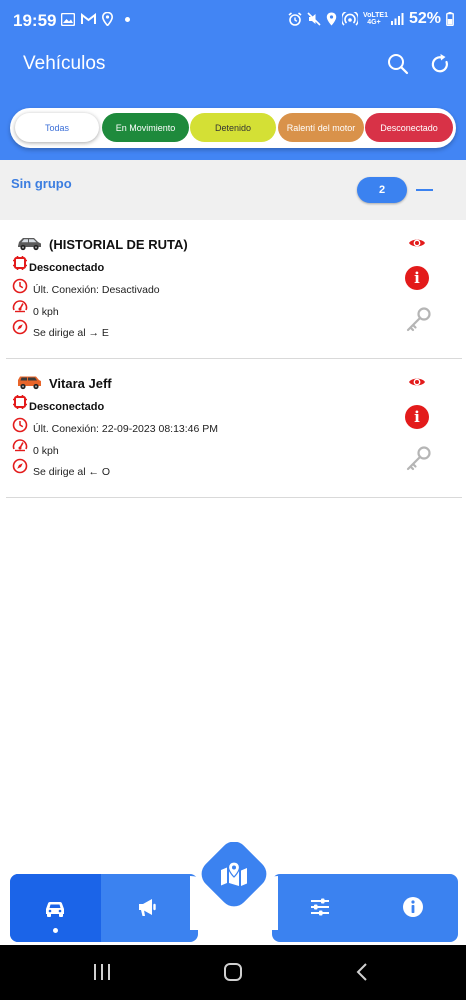 The width and height of the screenshot is (466, 1000). Describe the element at coordinates (233, 190) in the screenshot. I see `group-header: Sin grupo 2` at that location.